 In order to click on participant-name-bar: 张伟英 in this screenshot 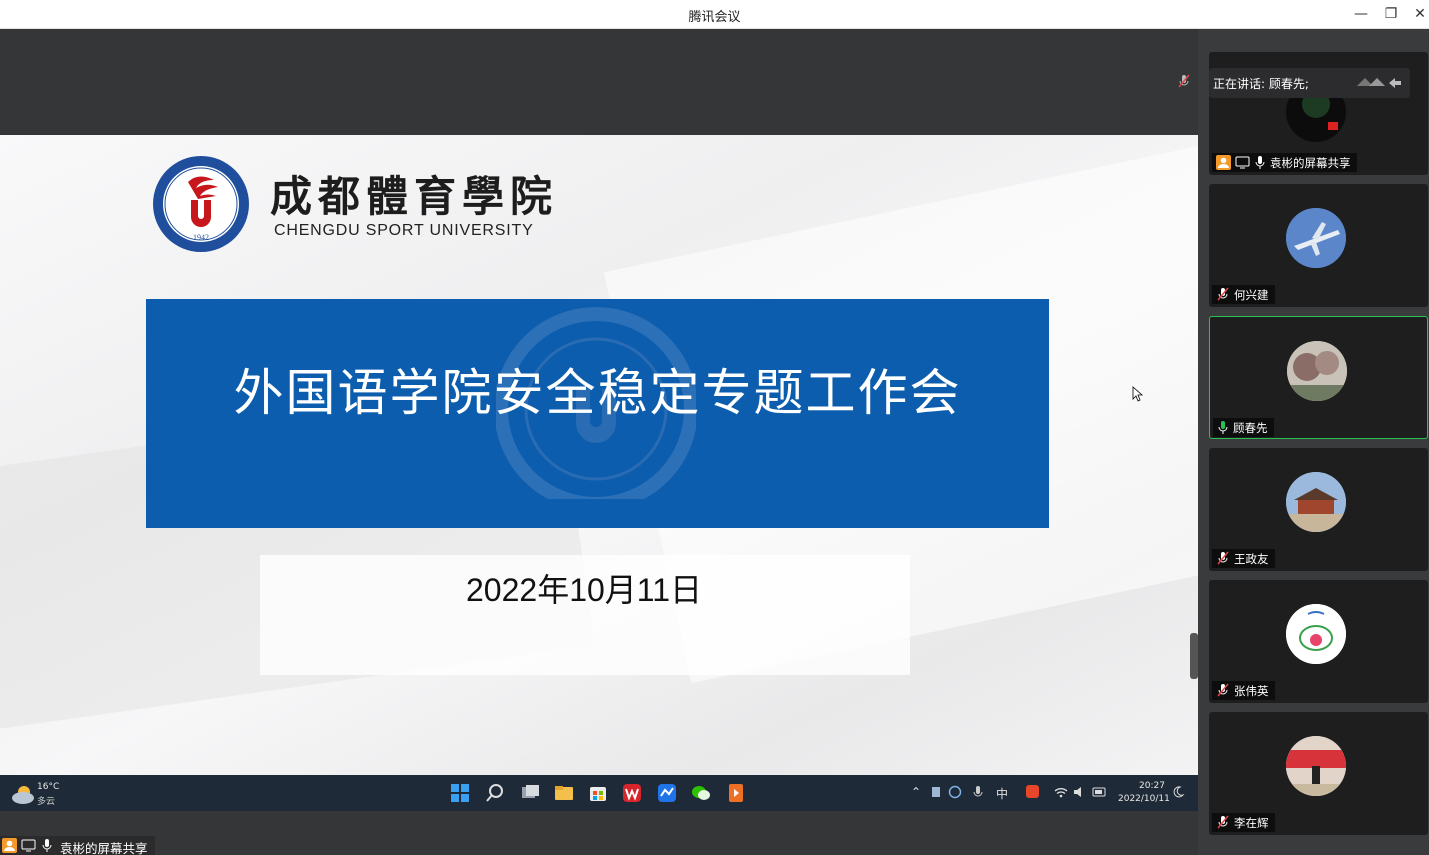, I will do `click(1243, 690)`.